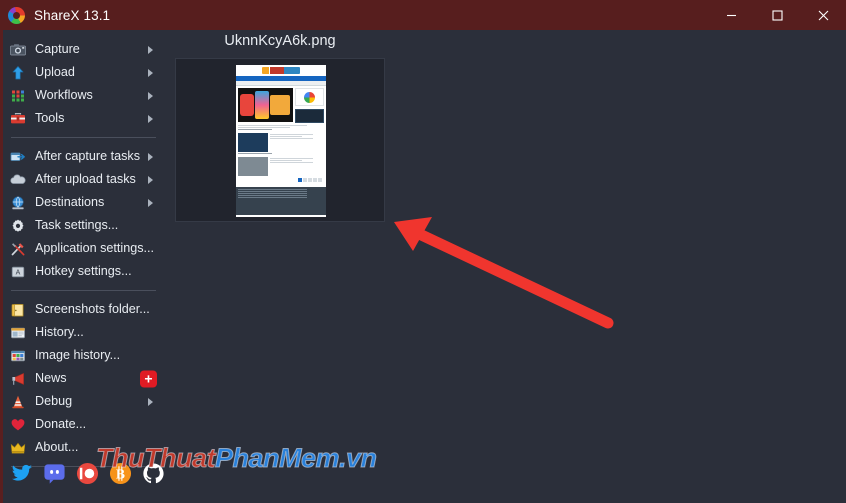 Image resolution: width=846 pixels, height=503 pixels. I want to click on toolbox-icon, so click(18, 119).